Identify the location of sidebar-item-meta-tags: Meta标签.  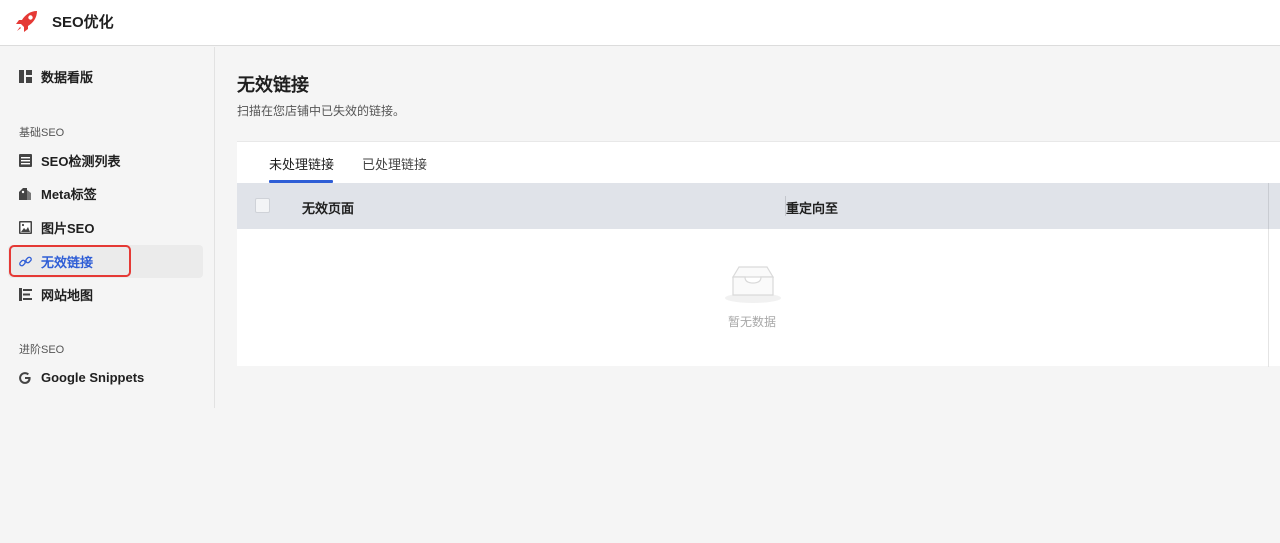
(105, 193).